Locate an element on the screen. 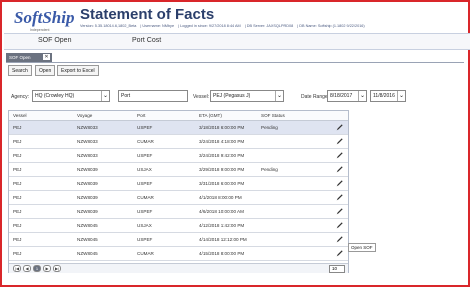  column-header-vessel: Vessel is located at coordinates (20, 115).